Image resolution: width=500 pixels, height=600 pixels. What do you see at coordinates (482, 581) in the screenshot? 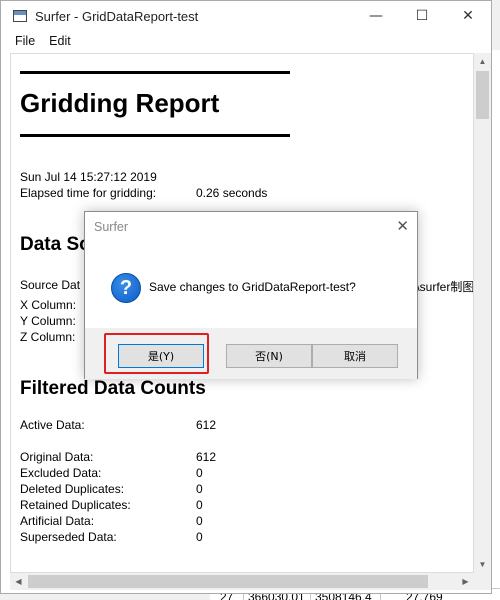
I see `scrollbar-corner` at bounding box center [482, 581].